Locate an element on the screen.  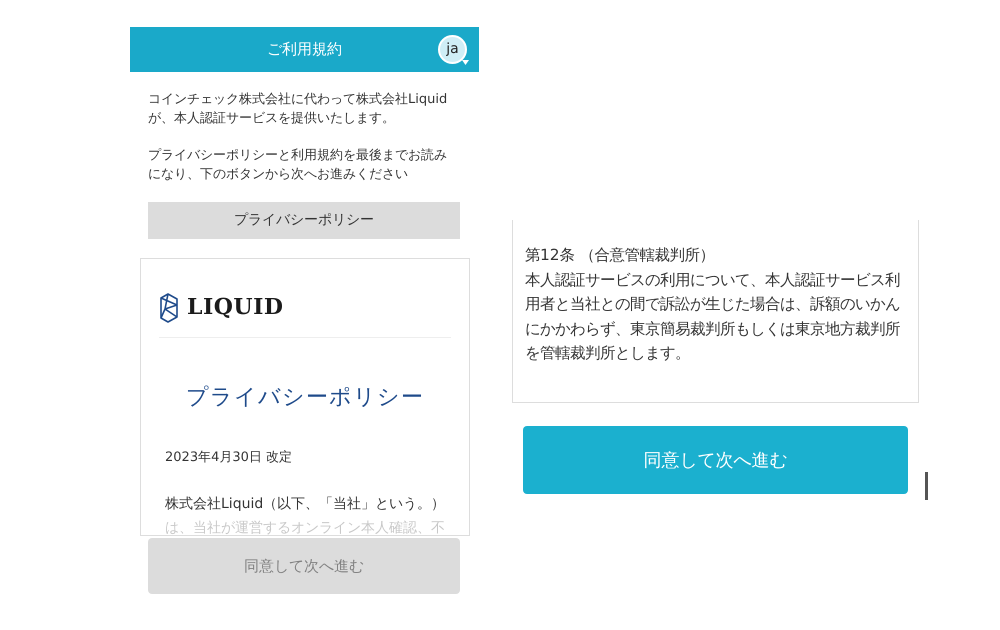
intro-text: プライバシーポリシーと利用規約を最後までお読みになり、下のボタンから次へお進みください is located at coordinates (298, 165).